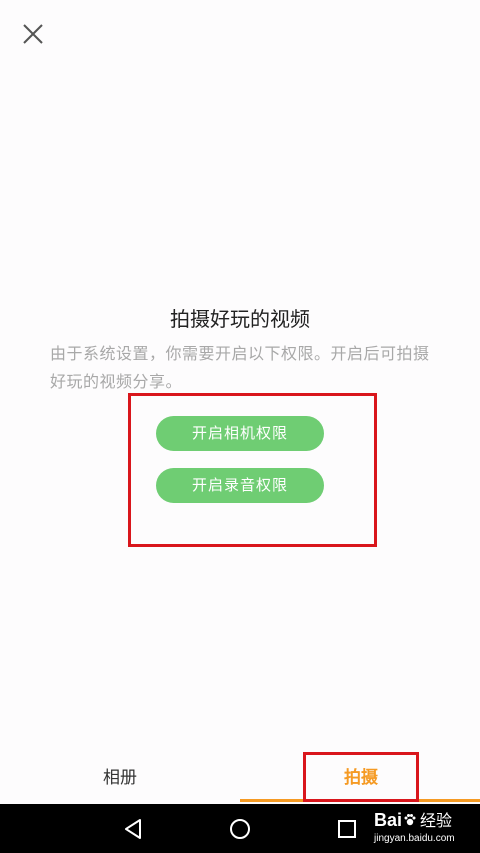 The width and height of the screenshot is (480, 853). I want to click on active-tab-indicator, so click(360, 800).